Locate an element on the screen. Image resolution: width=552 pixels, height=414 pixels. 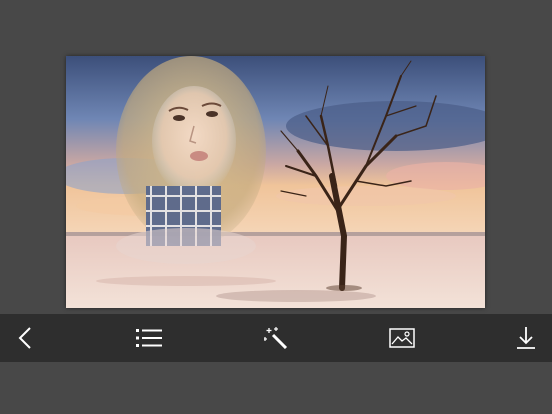
magic-wand-icon is located at coordinates (276, 338).